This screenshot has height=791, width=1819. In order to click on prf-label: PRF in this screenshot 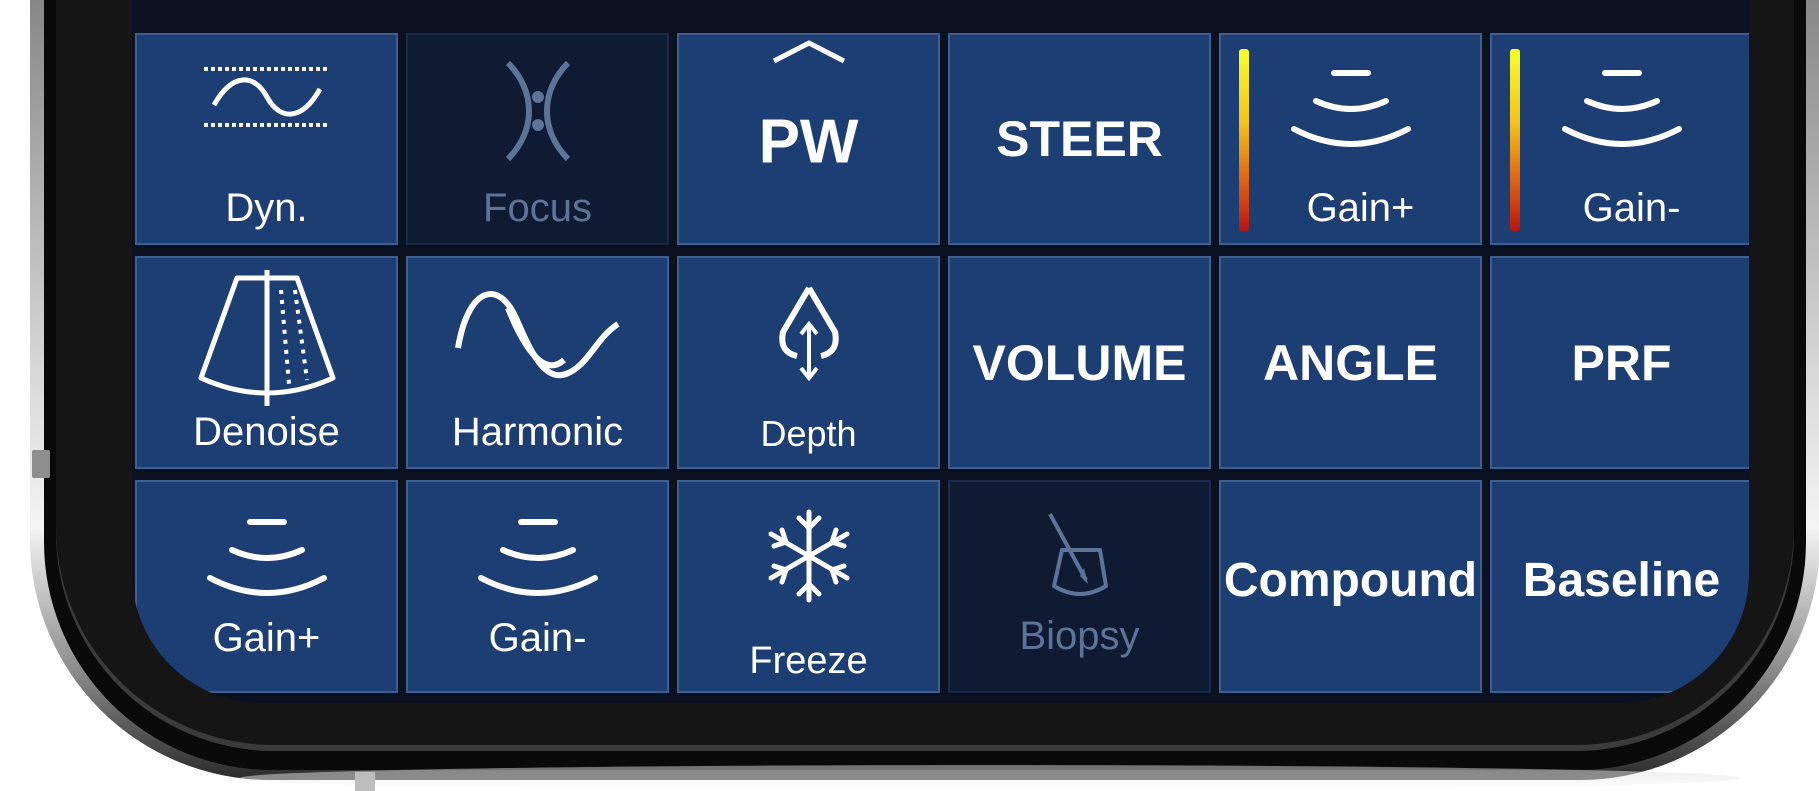, I will do `click(1621, 362)`.